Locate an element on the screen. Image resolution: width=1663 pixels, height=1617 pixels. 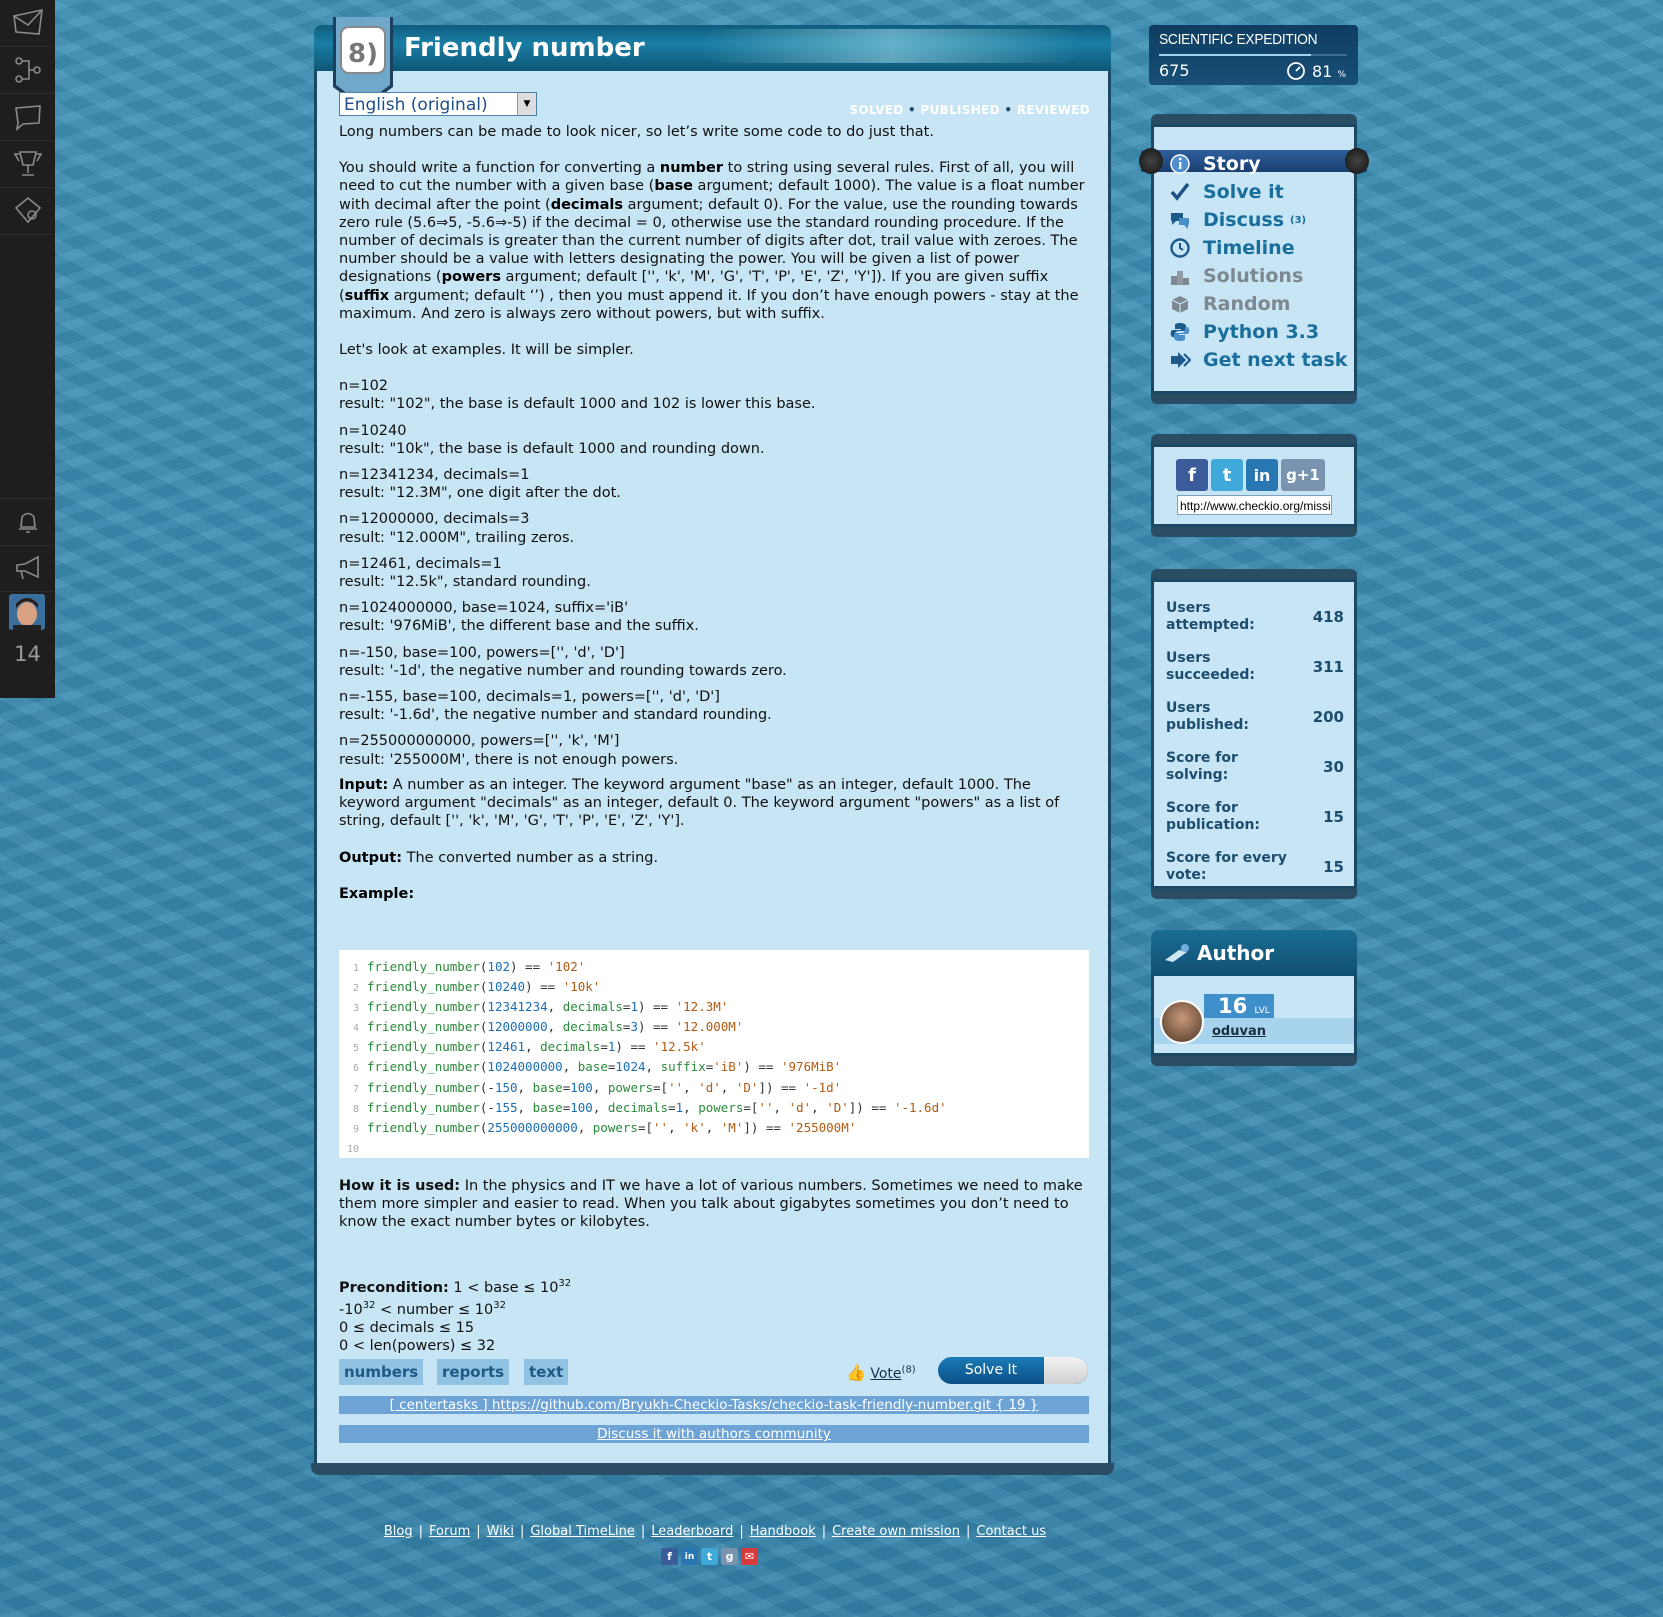
avatar-image is located at coordinates (27, 612).